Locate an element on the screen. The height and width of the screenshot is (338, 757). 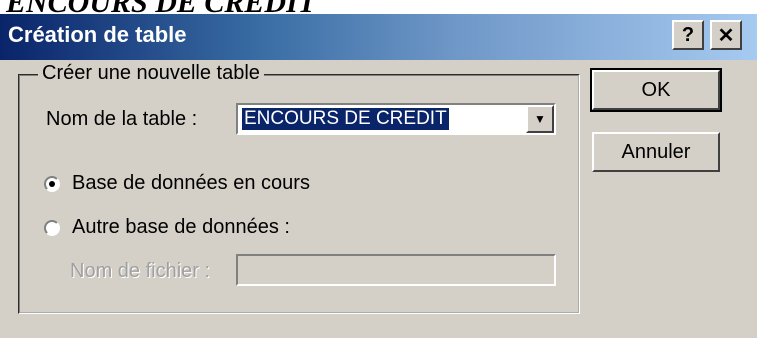
table-name-combobox: ENCOURS DE CREDIT ▼ is located at coordinates (396, 119).